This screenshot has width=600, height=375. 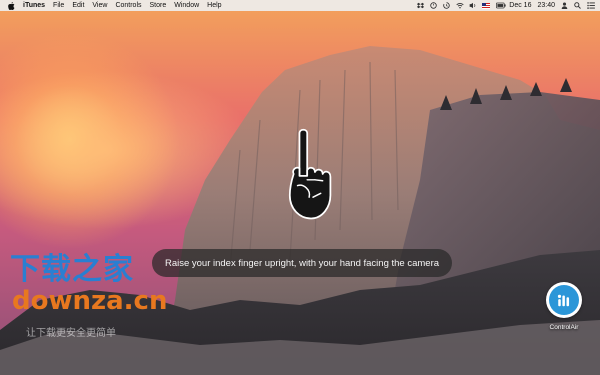 What do you see at coordinates (71, 333) in the screenshot?
I see `watermark-subtitle: 让下载更安全更简单` at bounding box center [71, 333].